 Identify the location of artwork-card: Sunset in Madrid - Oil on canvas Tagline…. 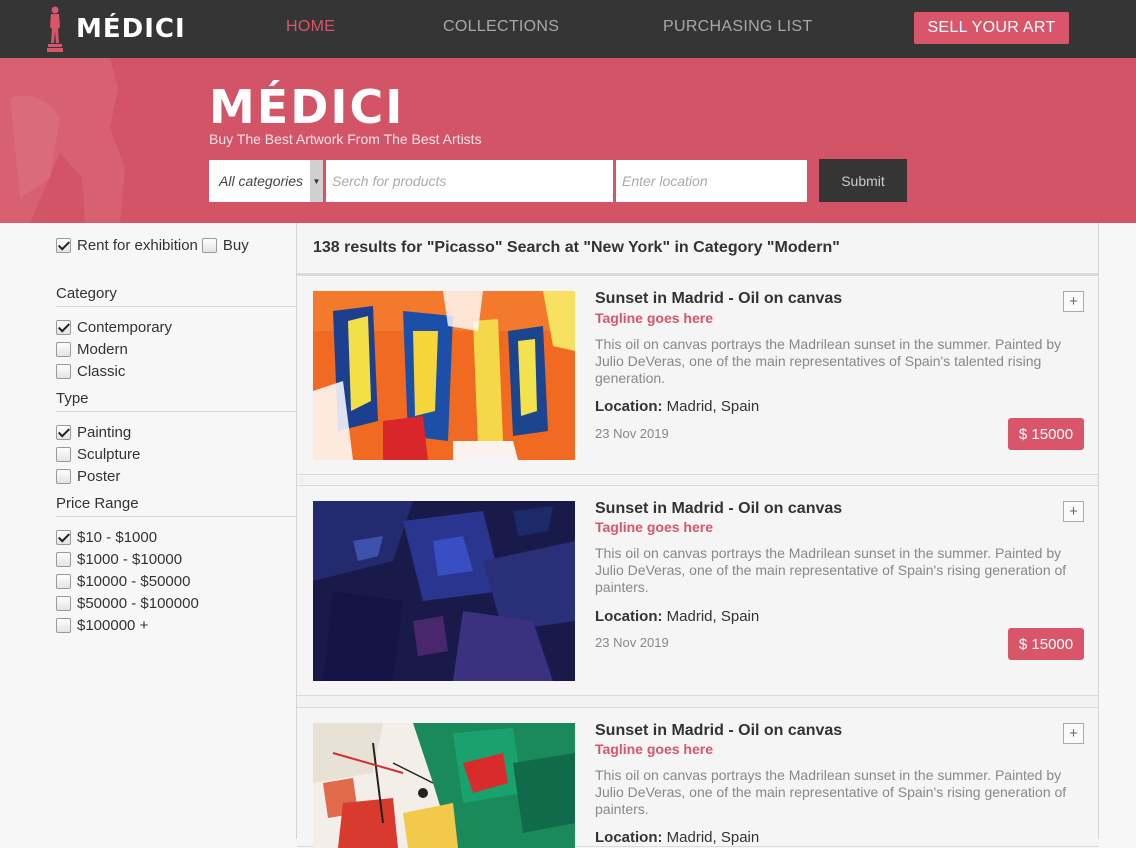
(697, 777).